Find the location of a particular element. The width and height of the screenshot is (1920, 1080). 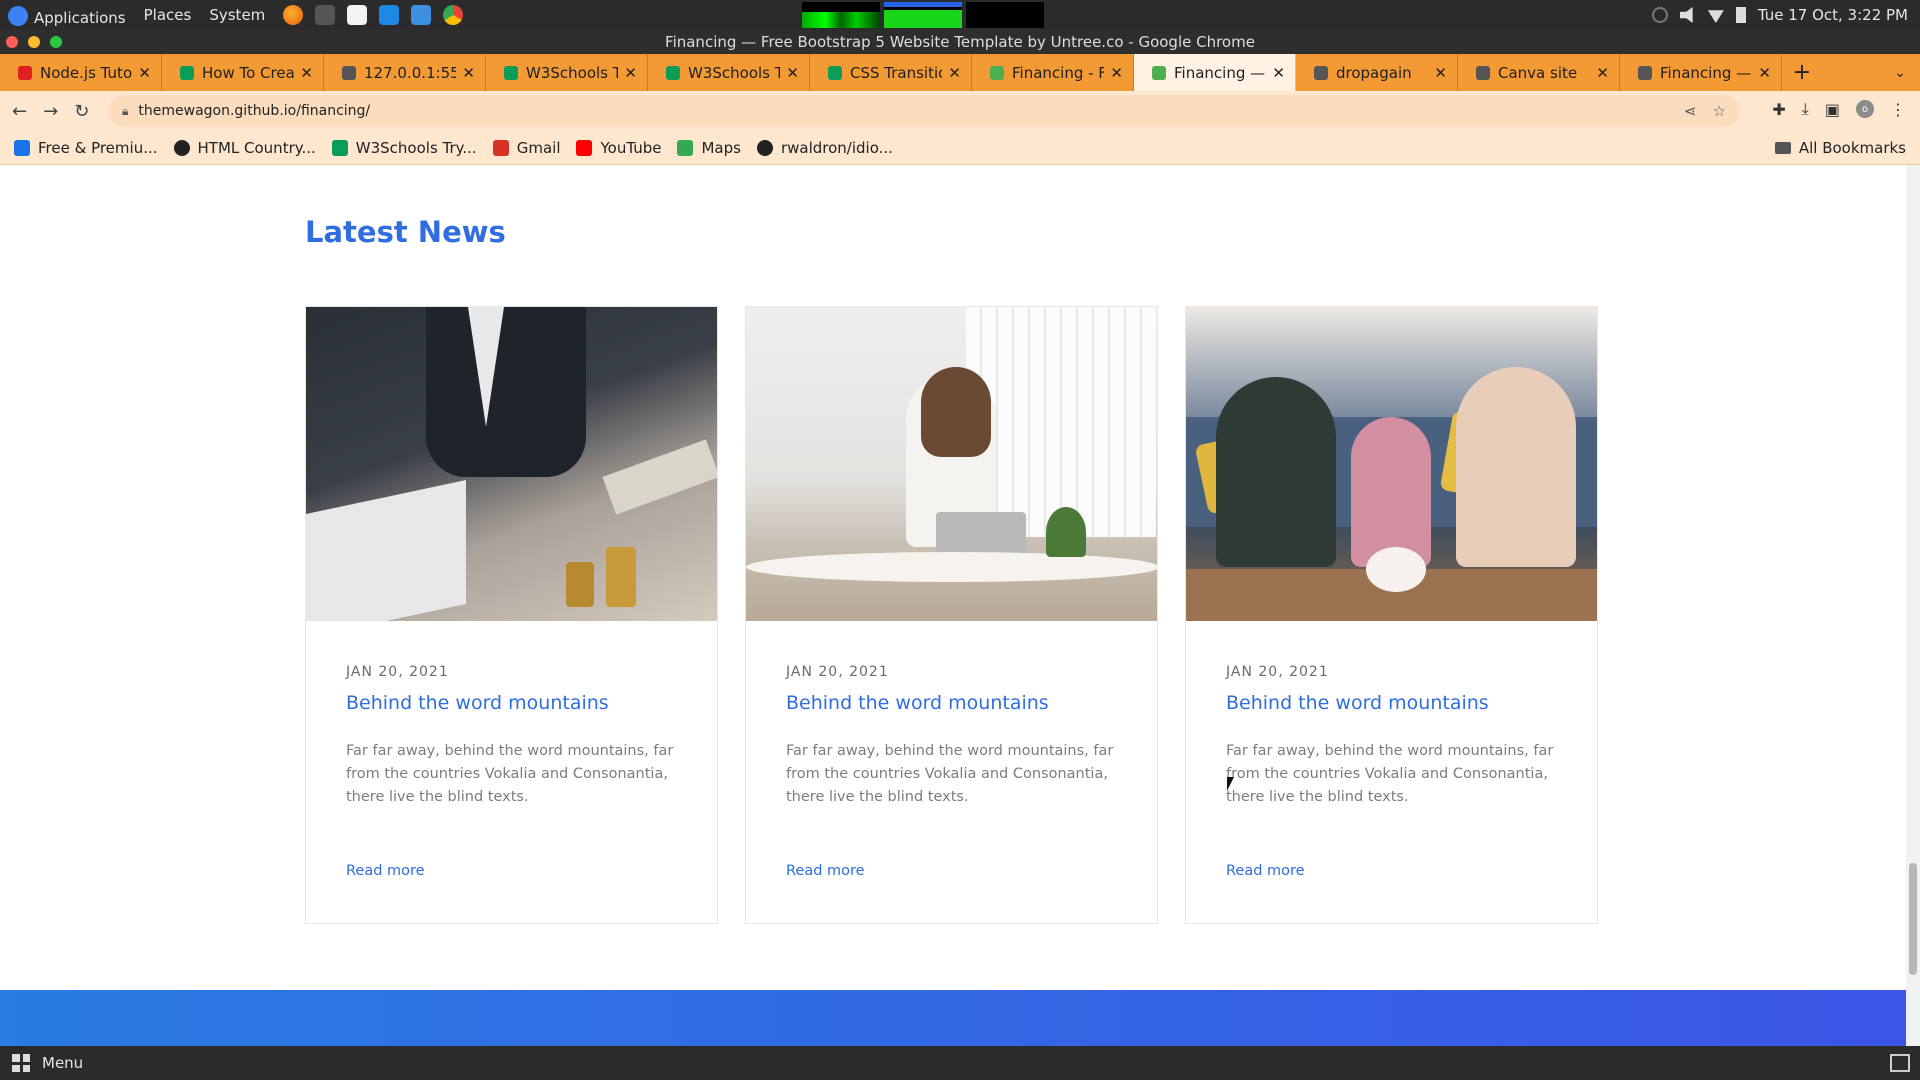

hair-shape is located at coordinates (956, 412).